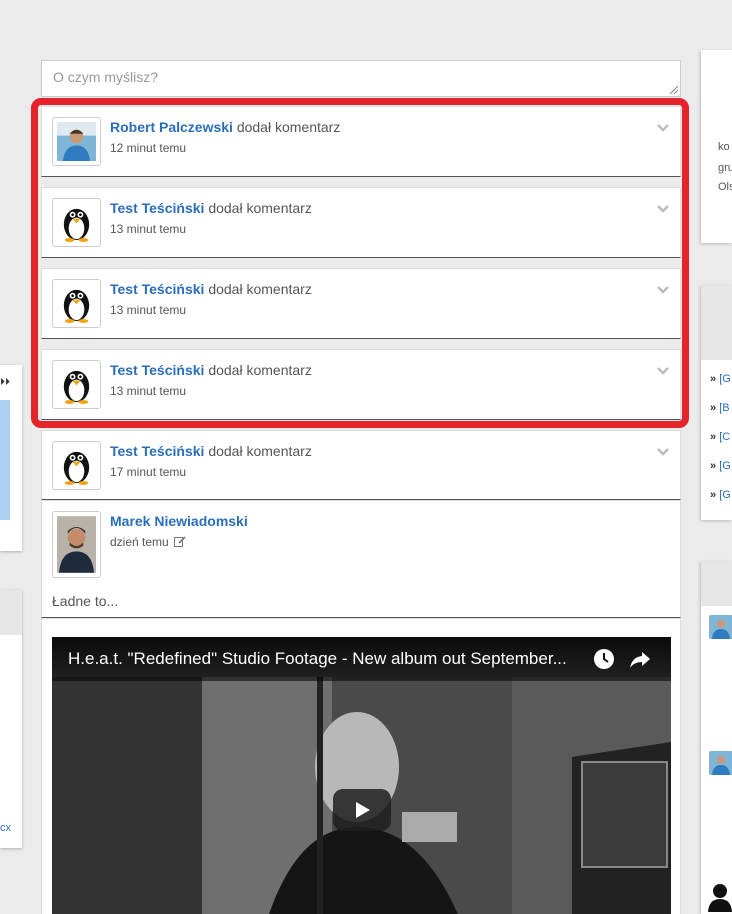  Describe the element at coordinates (139, 542) in the screenshot. I see `post-time: dzień temu` at that location.